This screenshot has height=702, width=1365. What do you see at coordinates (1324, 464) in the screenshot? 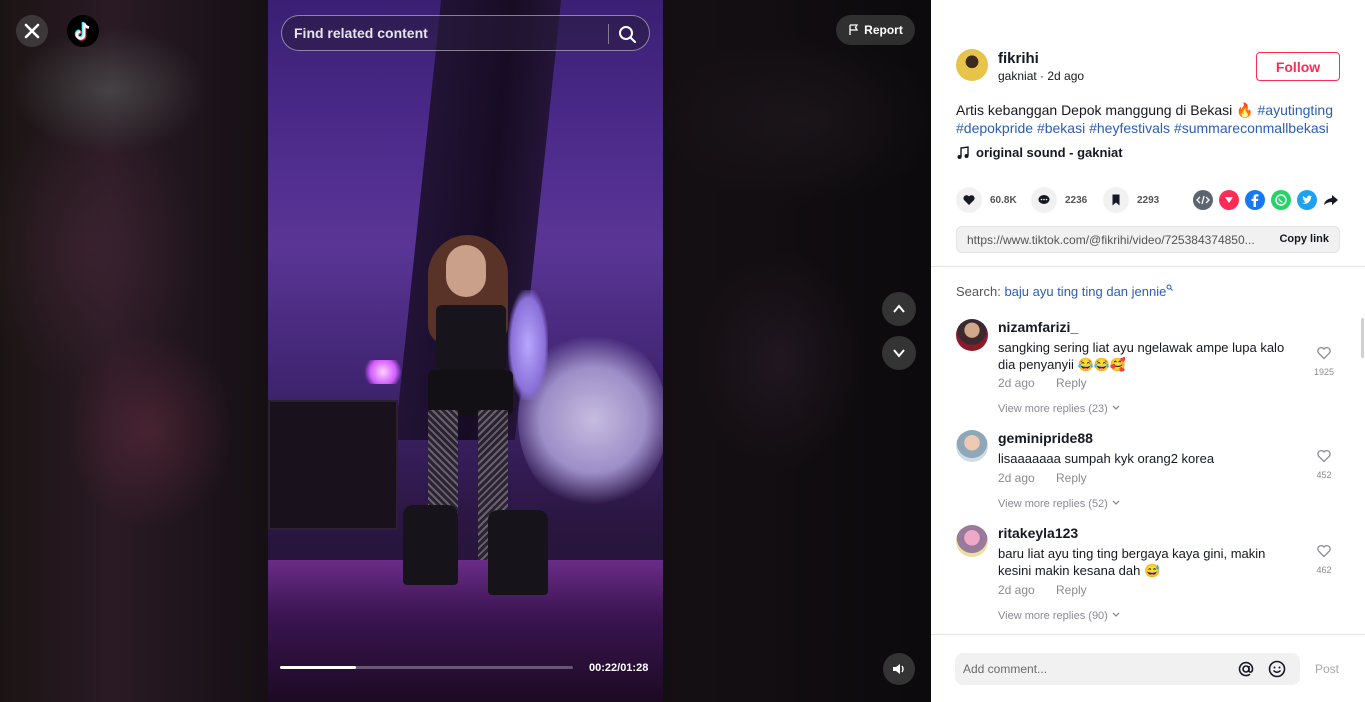
I see `comment-like: 452` at bounding box center [1324, 464].